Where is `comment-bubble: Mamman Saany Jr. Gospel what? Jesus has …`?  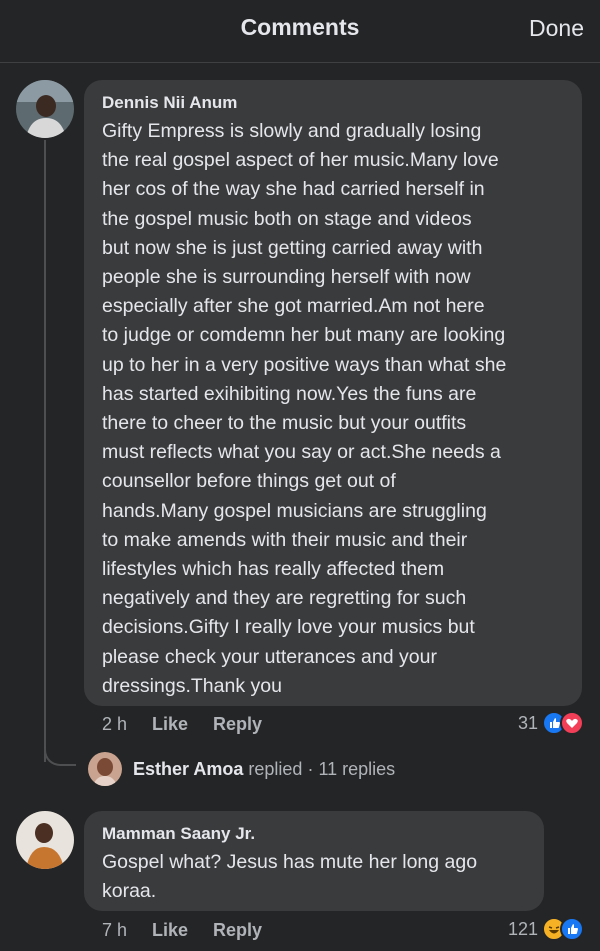
comment-bubble: Mamman Saany Jr. Gospel what? Jesus has … is located at coordinates (314, 861).